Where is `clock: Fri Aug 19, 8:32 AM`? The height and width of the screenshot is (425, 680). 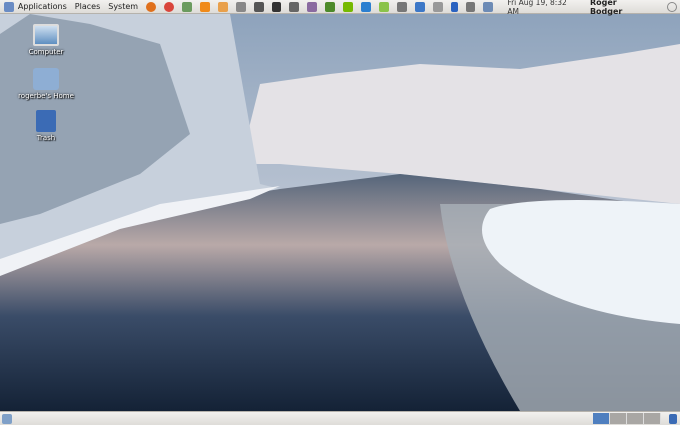 clock: Fri Aug 19, 8:32 AM is located at coordinates (543, 8).